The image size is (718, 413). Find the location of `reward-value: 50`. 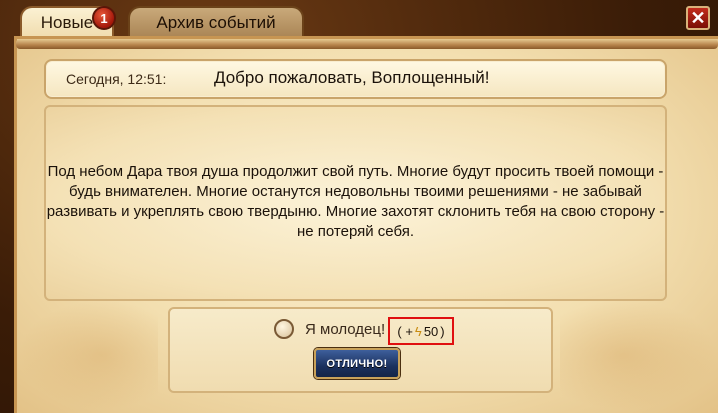

reward-value: 50 is located at coordinates (431, 331).